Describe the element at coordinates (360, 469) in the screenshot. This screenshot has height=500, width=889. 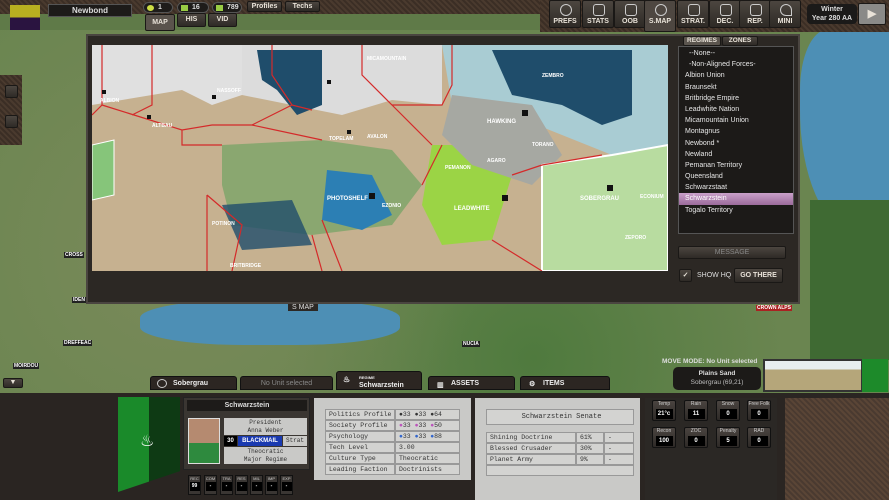
I see `faction-label: Leading Faction` at that location.